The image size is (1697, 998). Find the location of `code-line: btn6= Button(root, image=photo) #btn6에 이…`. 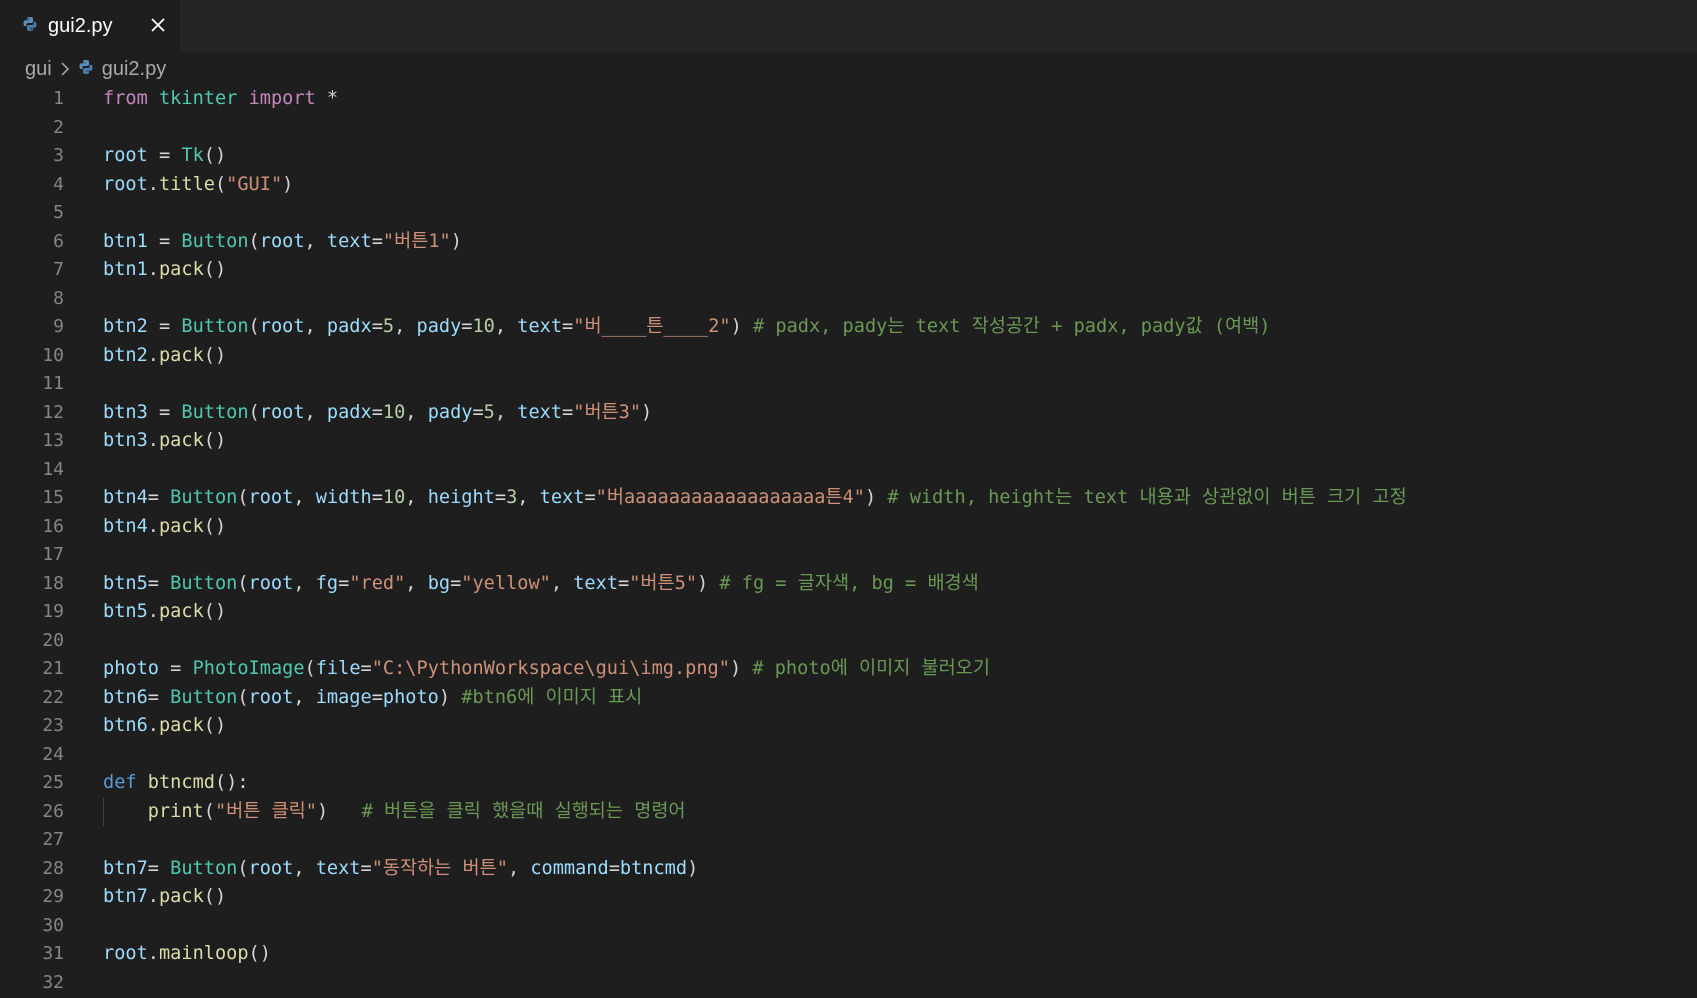

code-line: btn6= Button(root, image=photo) #btn6에 이… is located at coordinates (898, 698).